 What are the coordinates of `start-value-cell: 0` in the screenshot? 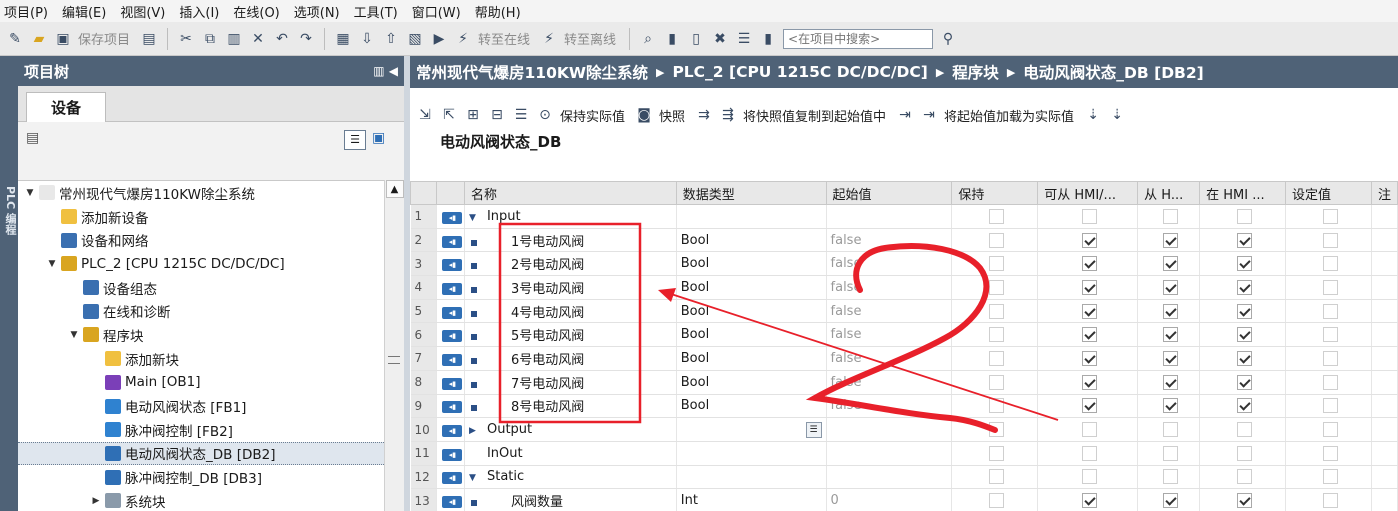 It's located at (889, 499).